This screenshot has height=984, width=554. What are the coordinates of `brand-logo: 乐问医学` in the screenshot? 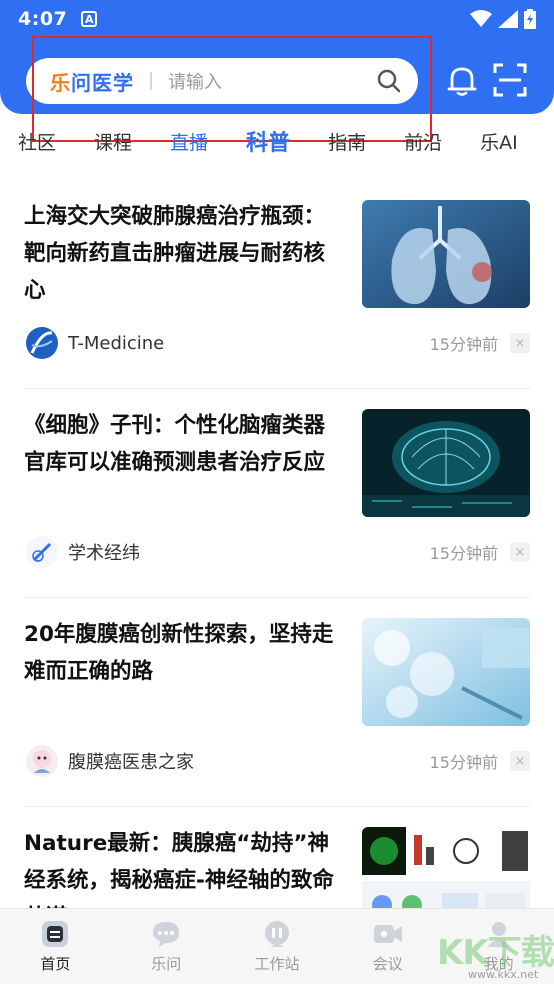 It's located at (92, 82).